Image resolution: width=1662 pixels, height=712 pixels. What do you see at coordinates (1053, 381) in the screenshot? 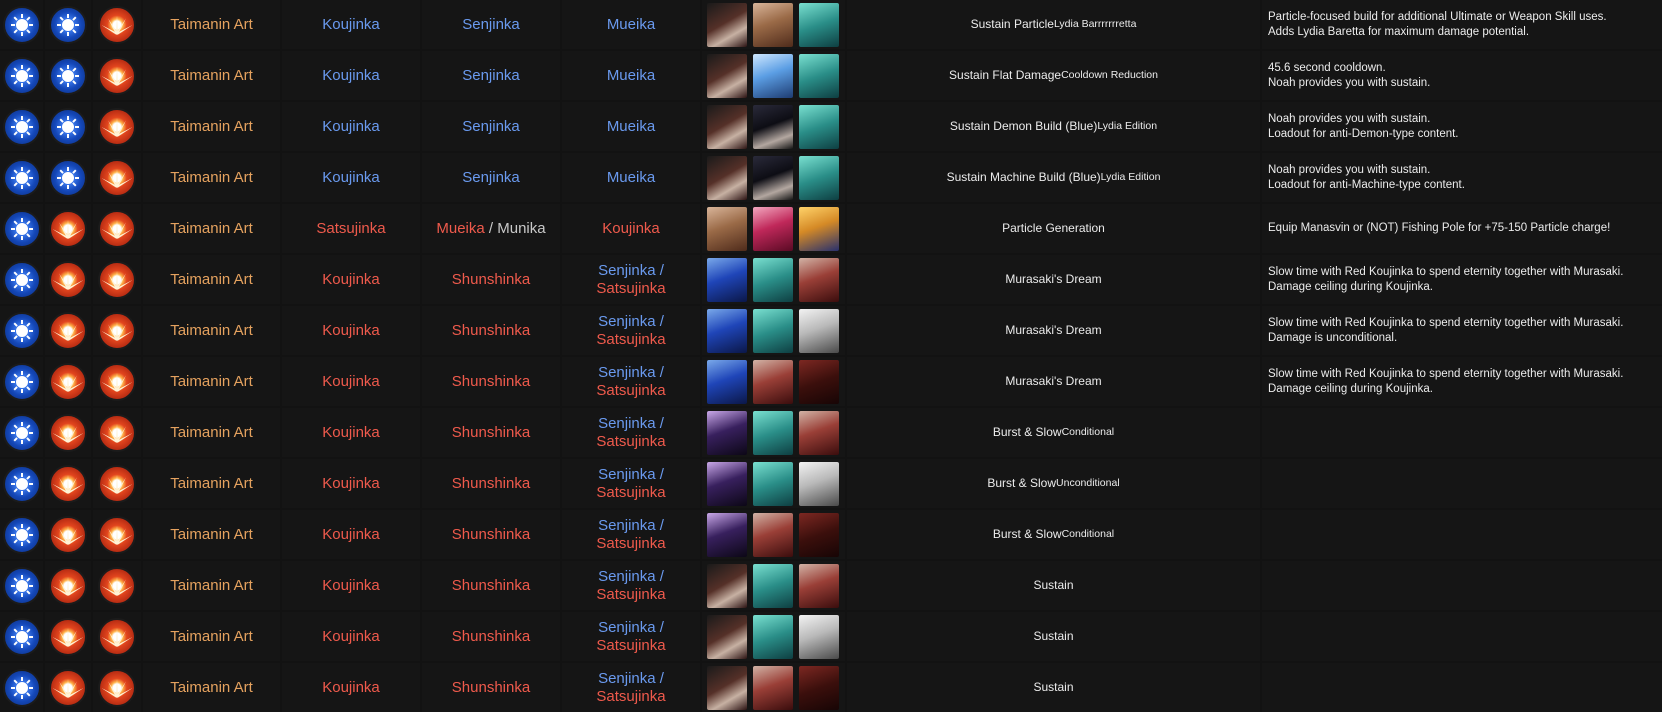
I see `build-title-cell: Murasaki's Dream` at bounding box center [1053, 381].